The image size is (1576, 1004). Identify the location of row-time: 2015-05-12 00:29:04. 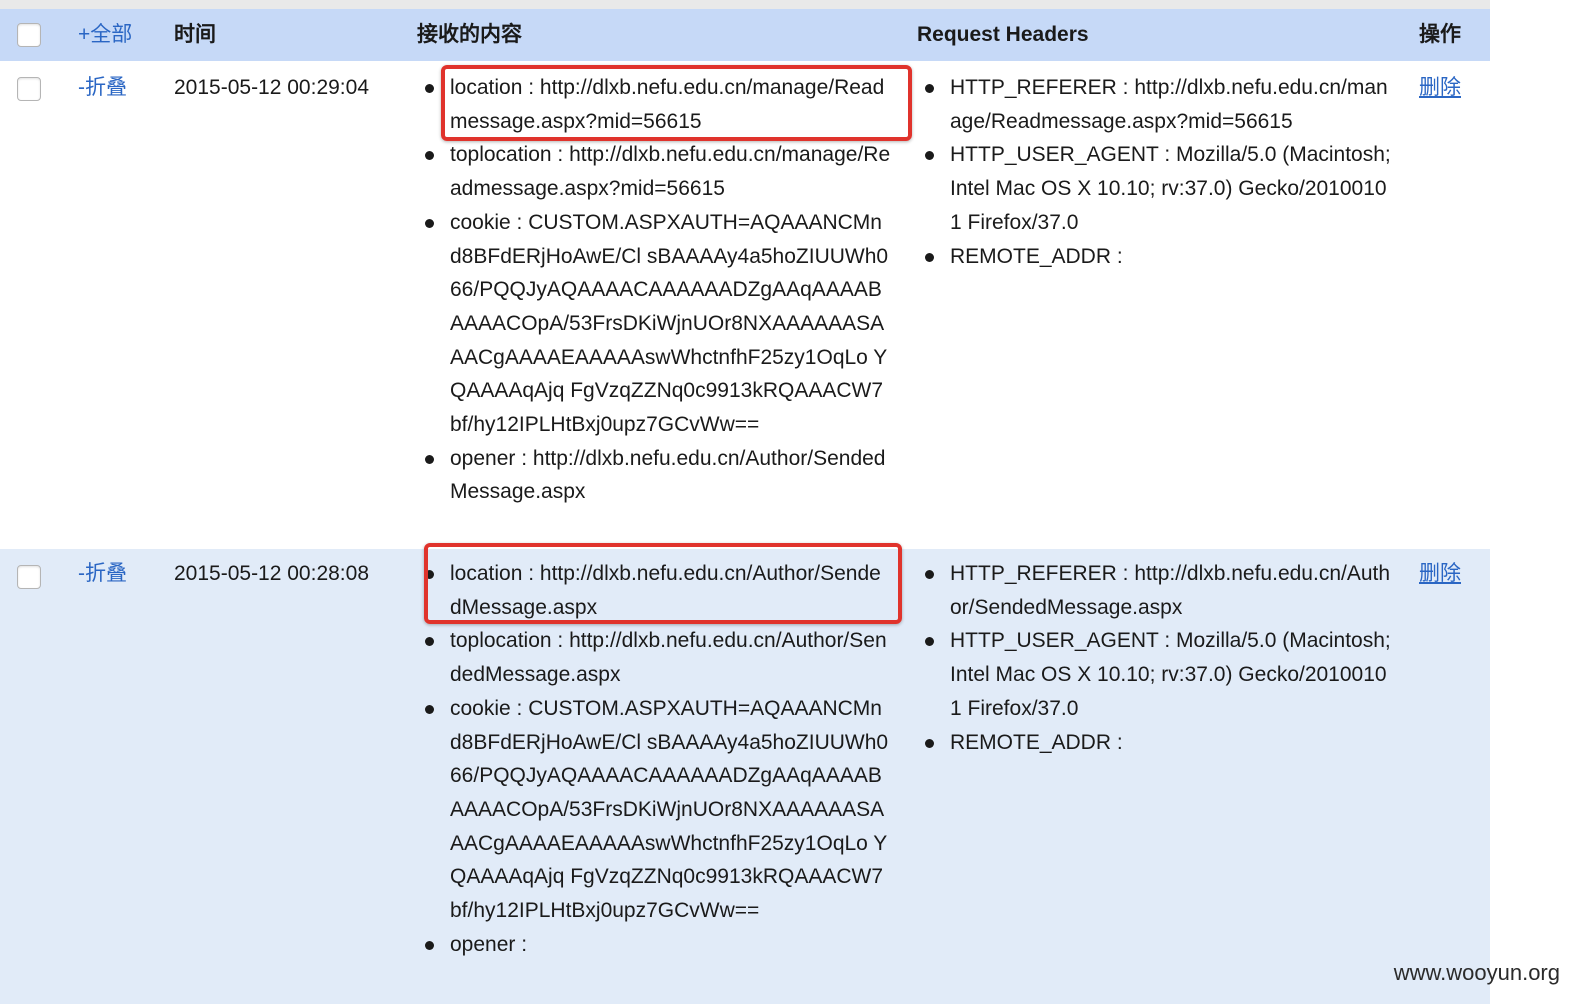
(271, 87).